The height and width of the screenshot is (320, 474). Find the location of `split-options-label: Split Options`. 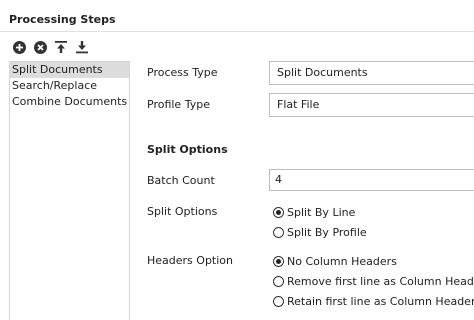

split-options-label: Split Options is located at coordinates (182, 211).